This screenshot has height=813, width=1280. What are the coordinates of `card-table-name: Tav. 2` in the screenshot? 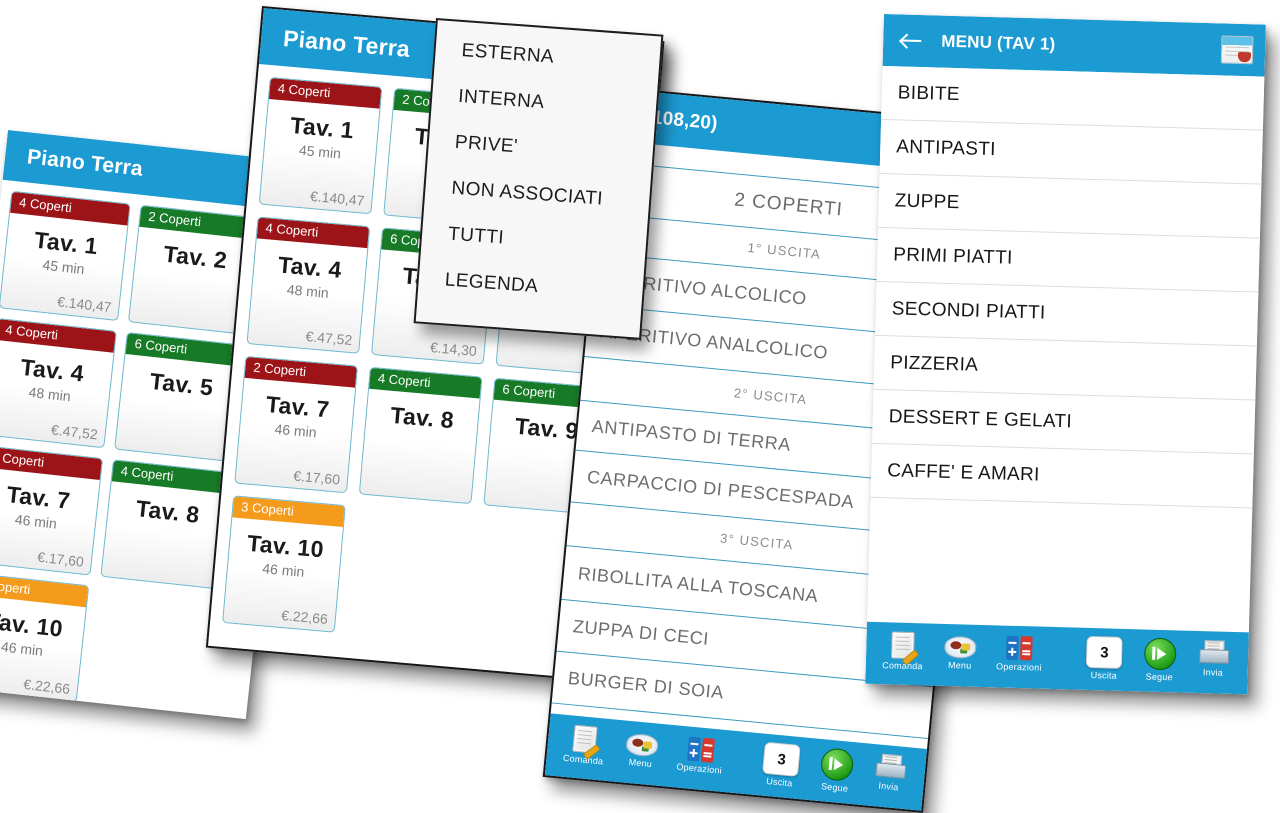 It's located at (195, 257).